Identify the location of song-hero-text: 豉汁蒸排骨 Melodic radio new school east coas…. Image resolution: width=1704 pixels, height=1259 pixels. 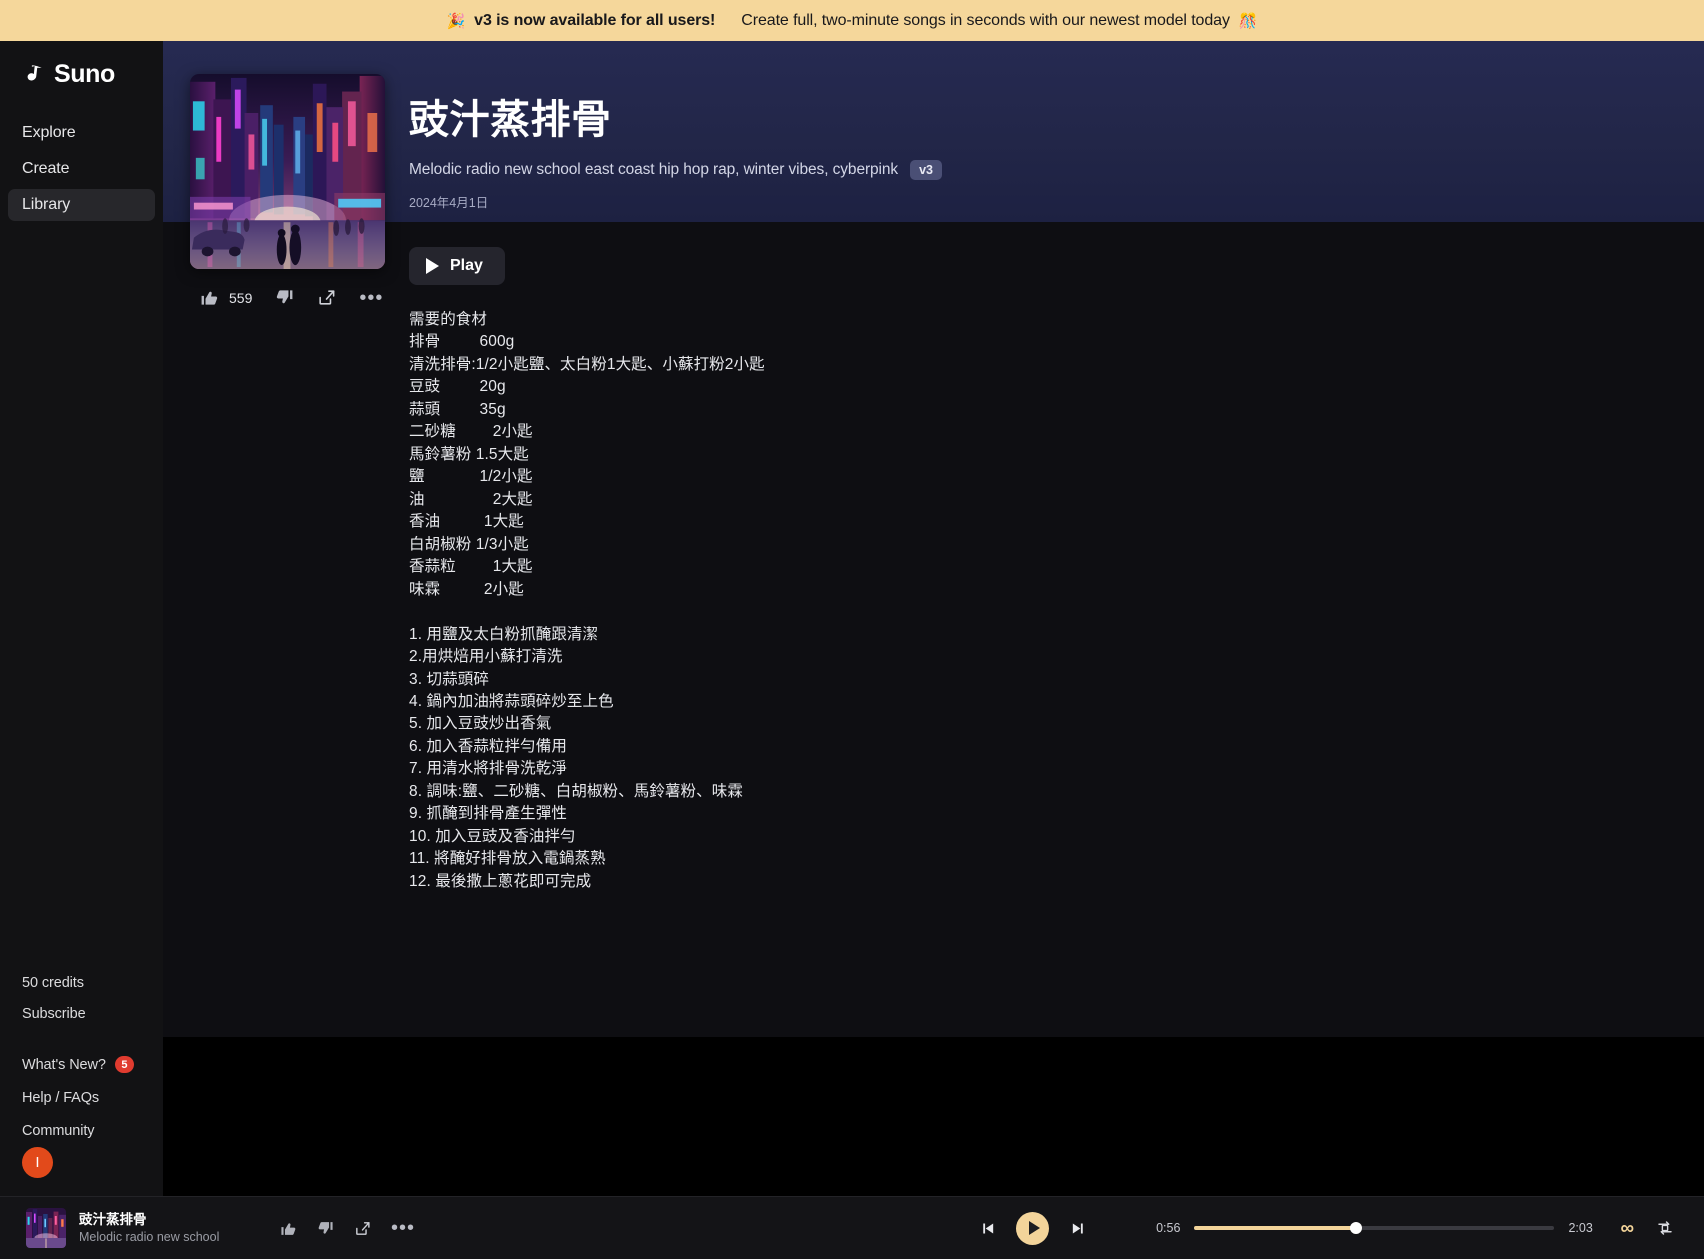
(675, 154).